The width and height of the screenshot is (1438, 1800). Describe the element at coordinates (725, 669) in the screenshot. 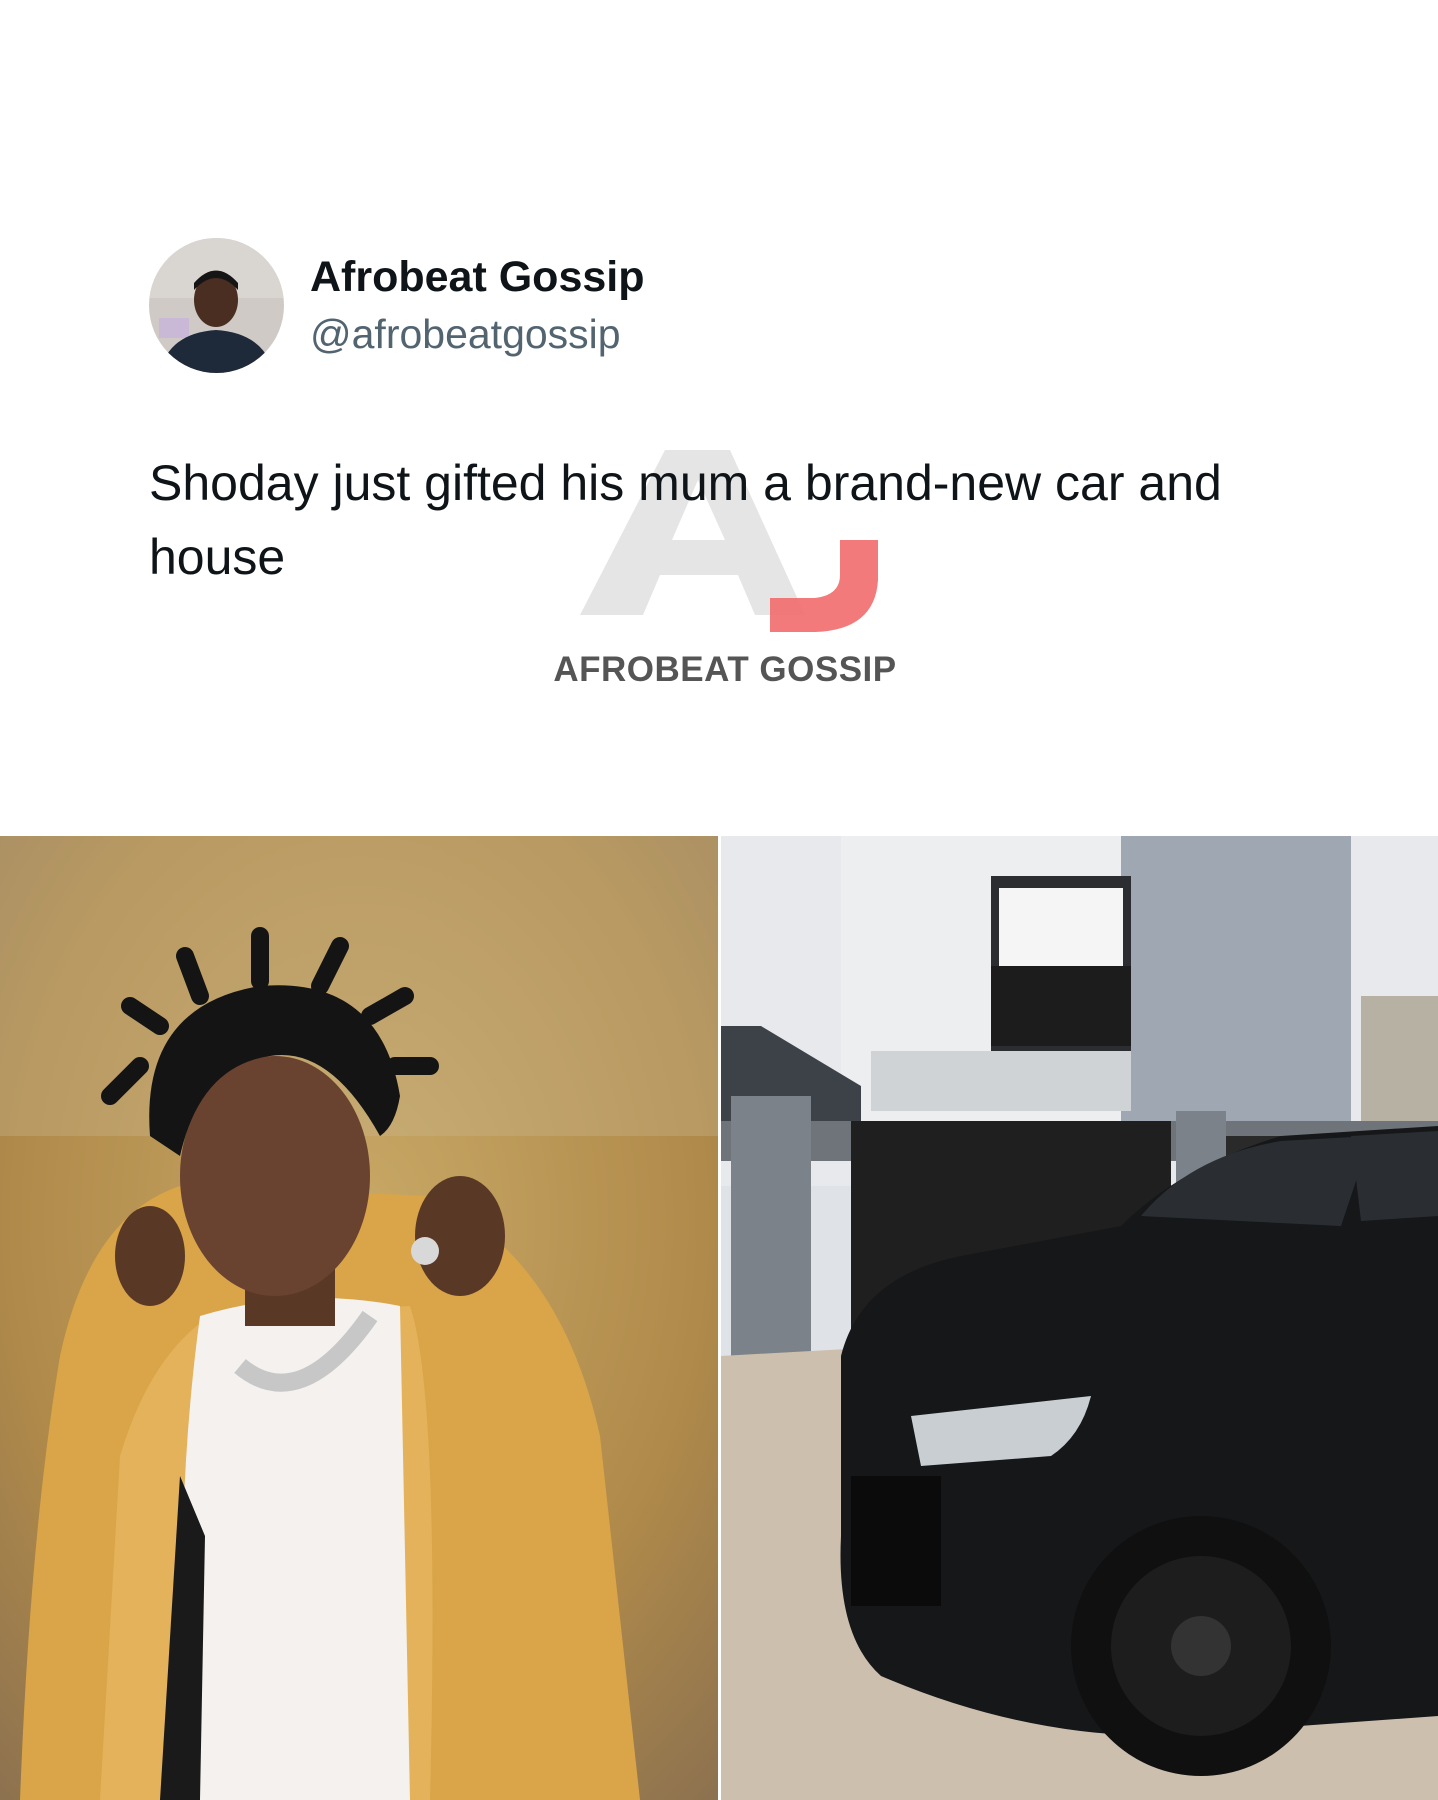

I see `watermark-text: AFROBEAT GOSSIP` at that location.